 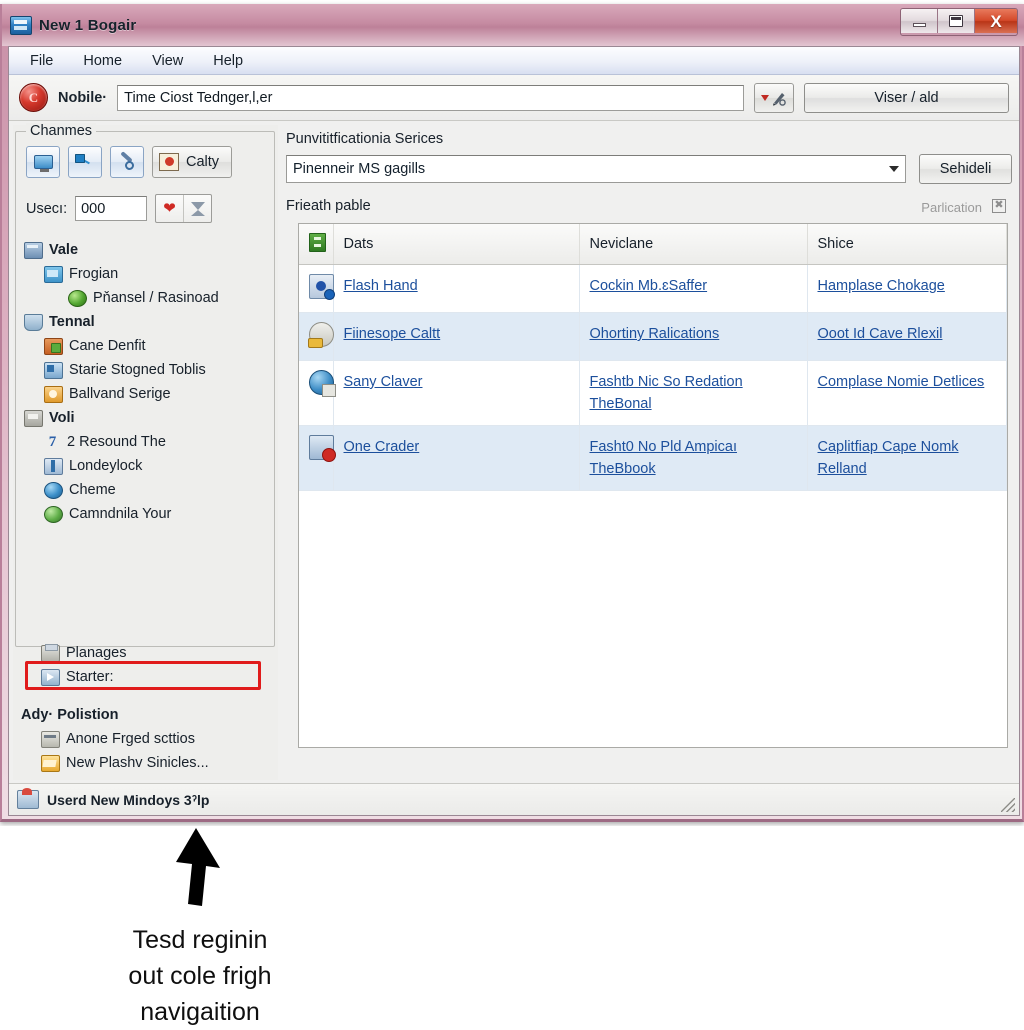 What do you see at coordinates (148, 490) in the screenshot?
I see `tree-item-cheme: Cheme` at bounding box center [148, 490].